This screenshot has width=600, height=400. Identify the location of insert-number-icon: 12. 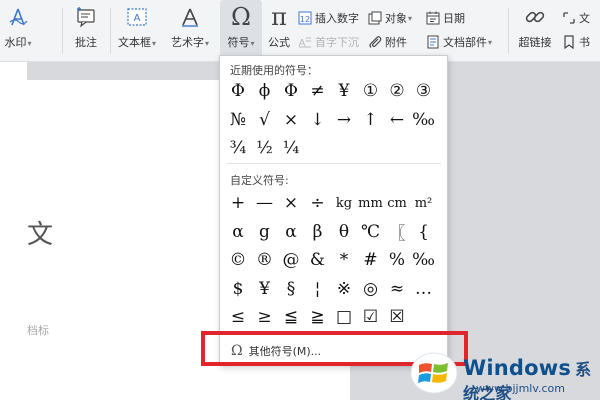
(305, 18).